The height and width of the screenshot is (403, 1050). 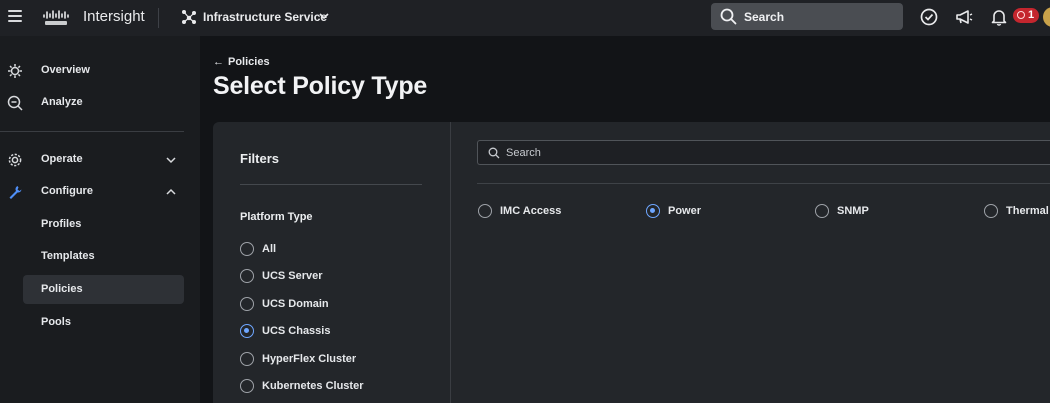 I want to click on sidebar-item-overview: Overview, so click(x=100, y=71).